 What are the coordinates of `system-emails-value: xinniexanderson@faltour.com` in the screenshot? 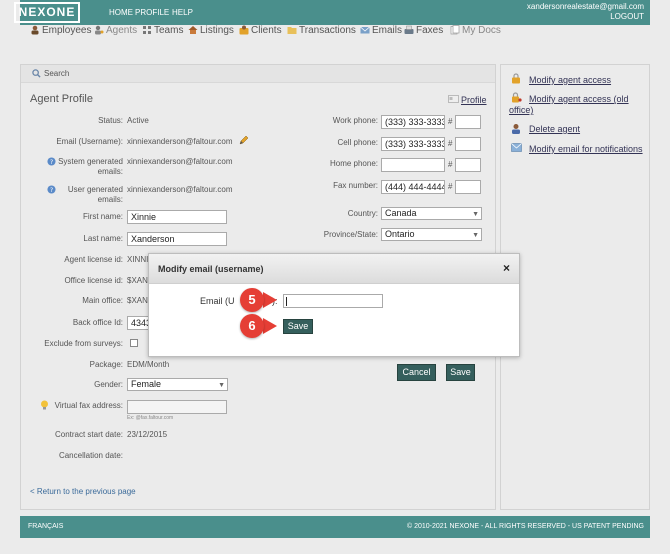 It's located at (180, 161).